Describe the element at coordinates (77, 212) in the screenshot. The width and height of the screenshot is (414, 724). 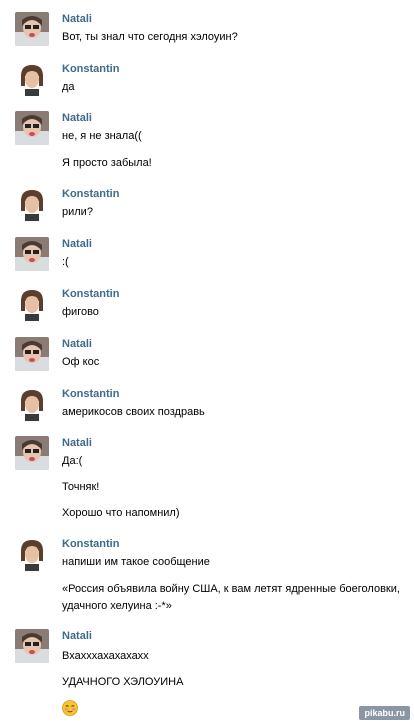
I see `message-text: рили?` at that location.